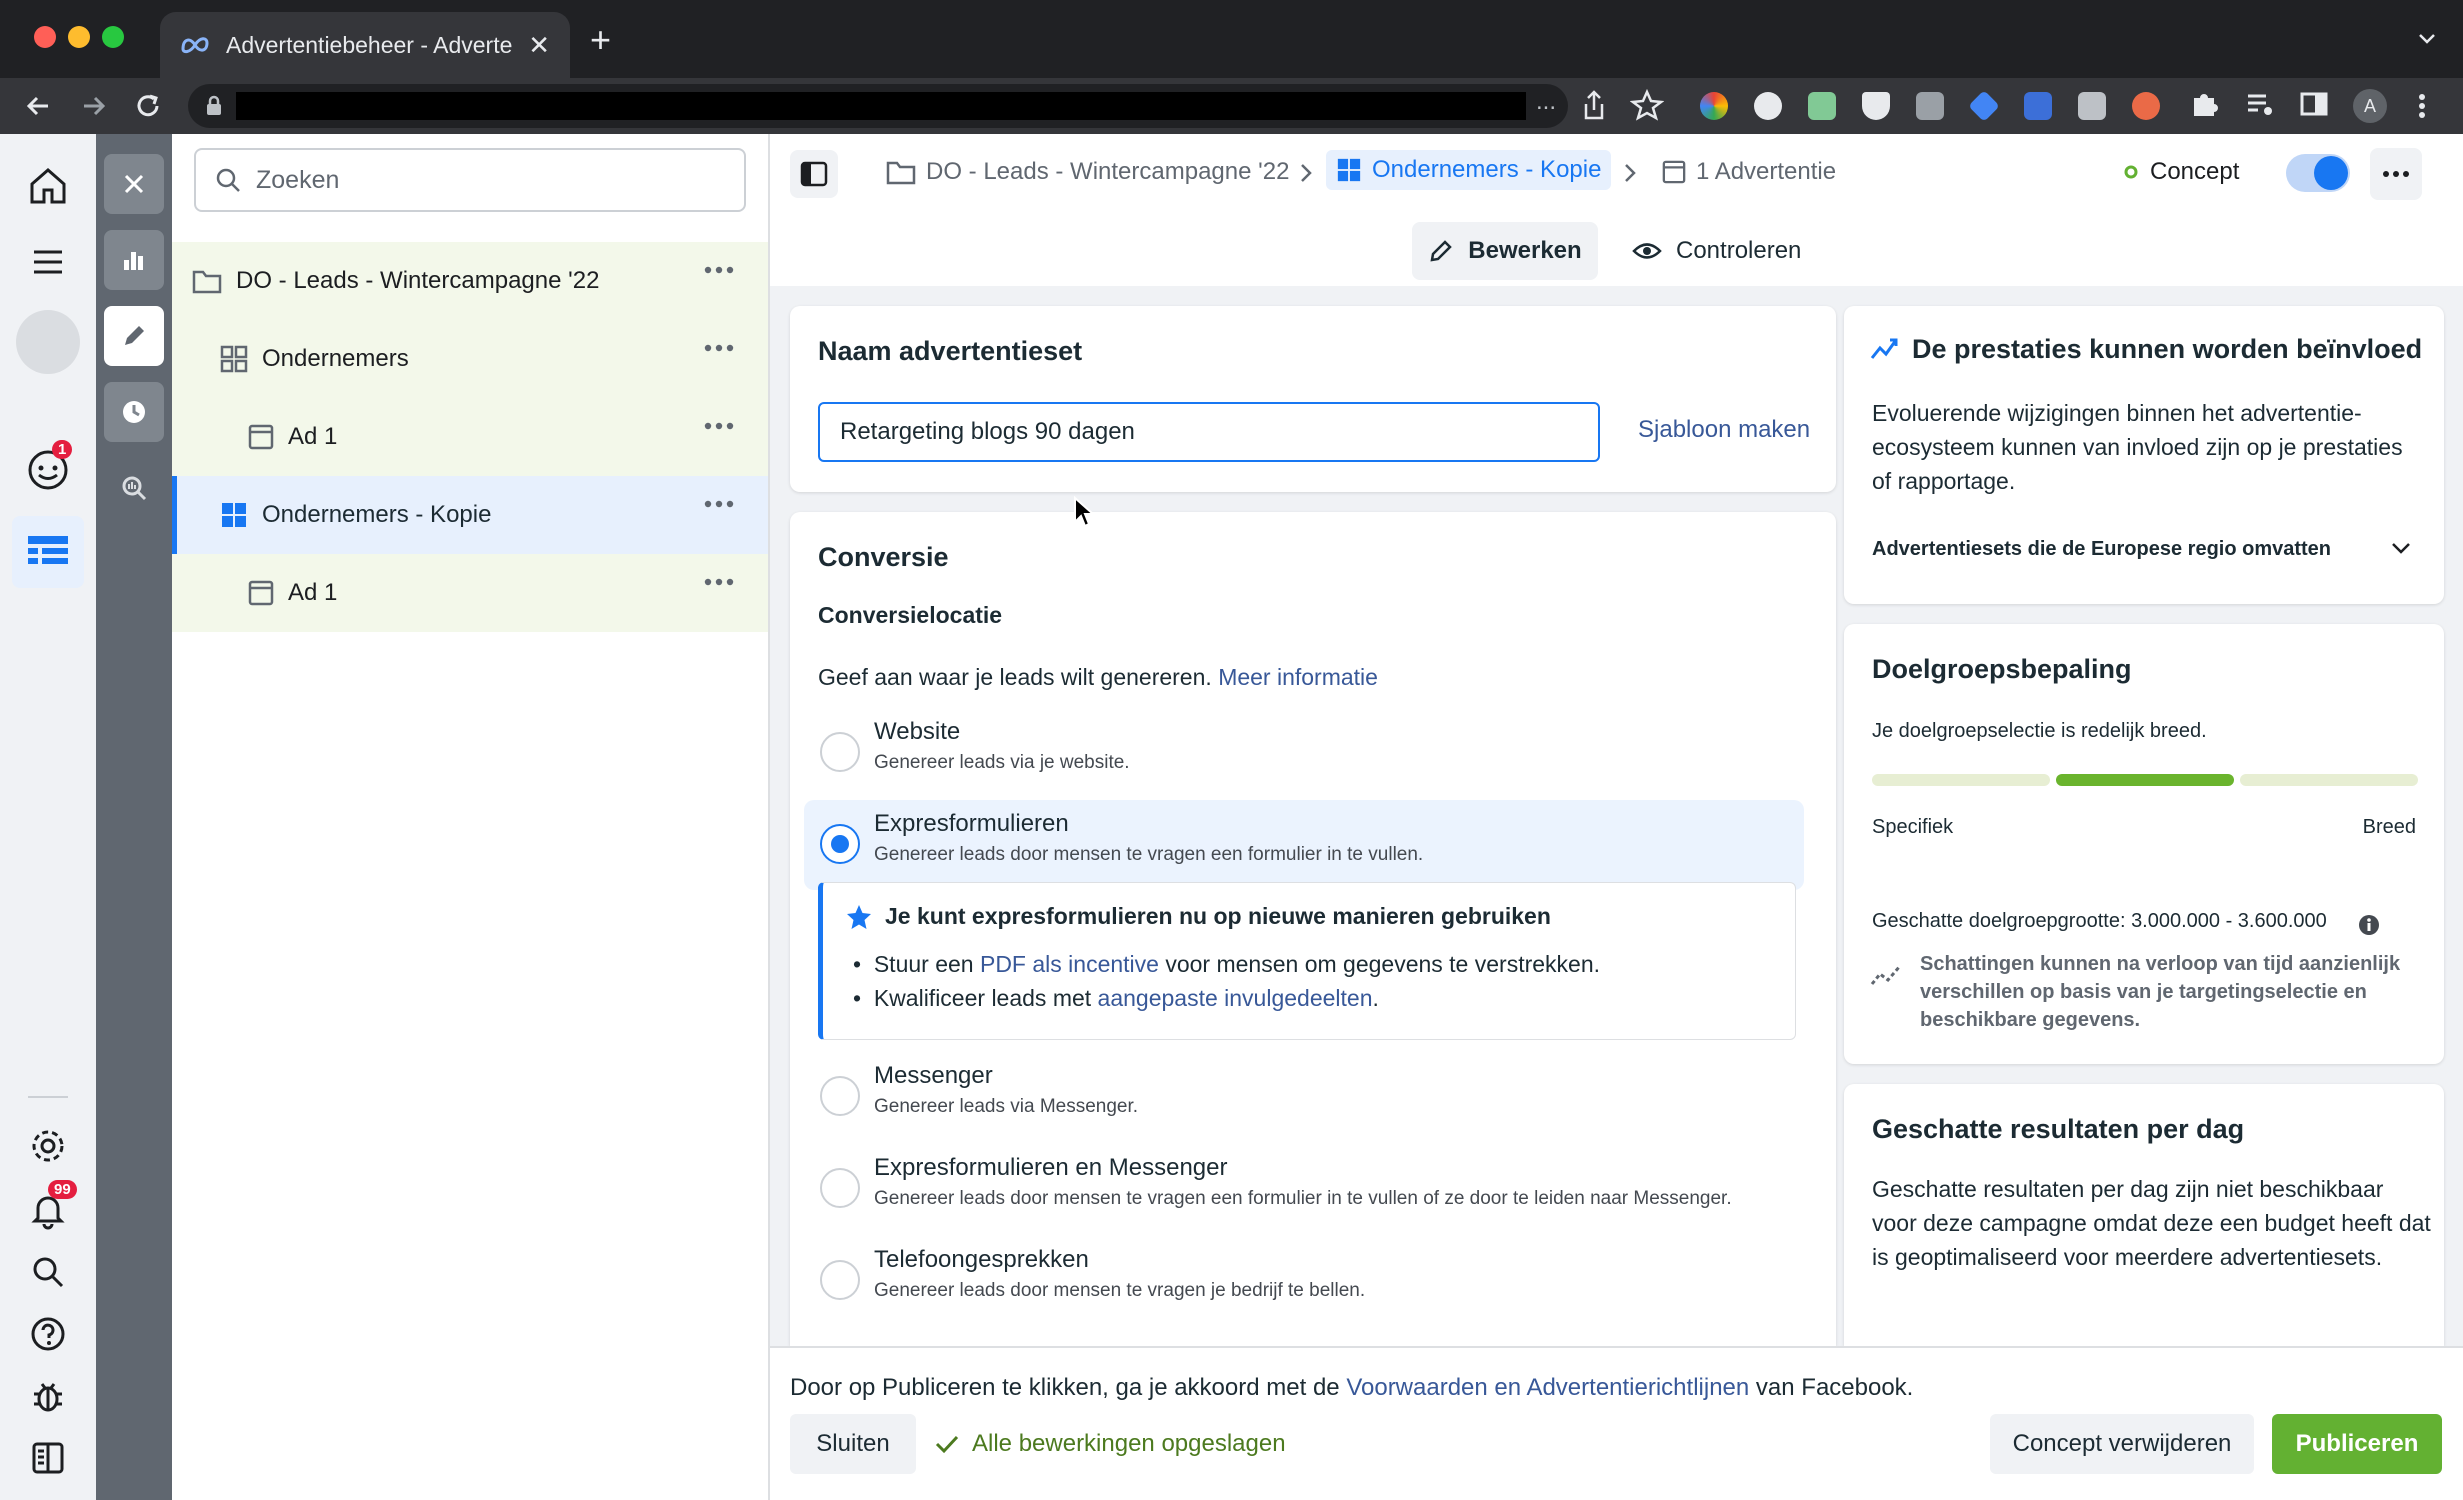 This screenshot has width=2463, height=1500. I want to click on browser-menu-icon, so click(2422, 106).